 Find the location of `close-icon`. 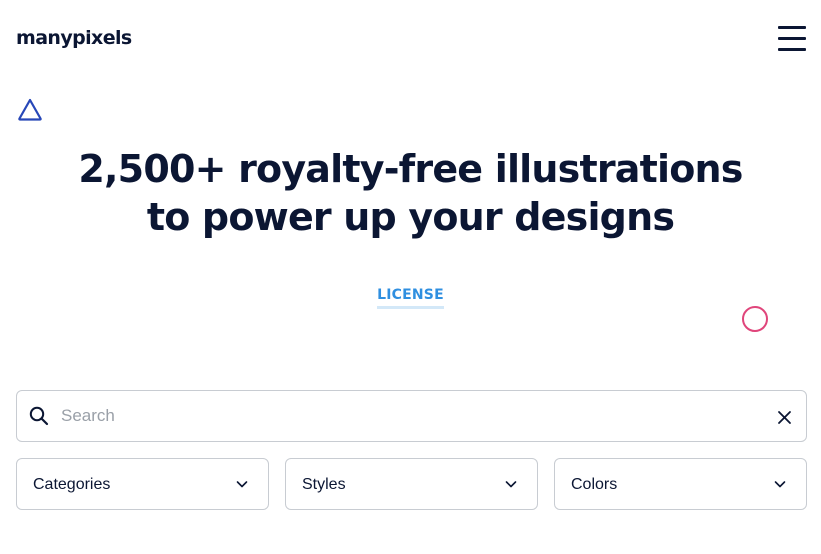

close-icon is located at coordinates (784, 417).